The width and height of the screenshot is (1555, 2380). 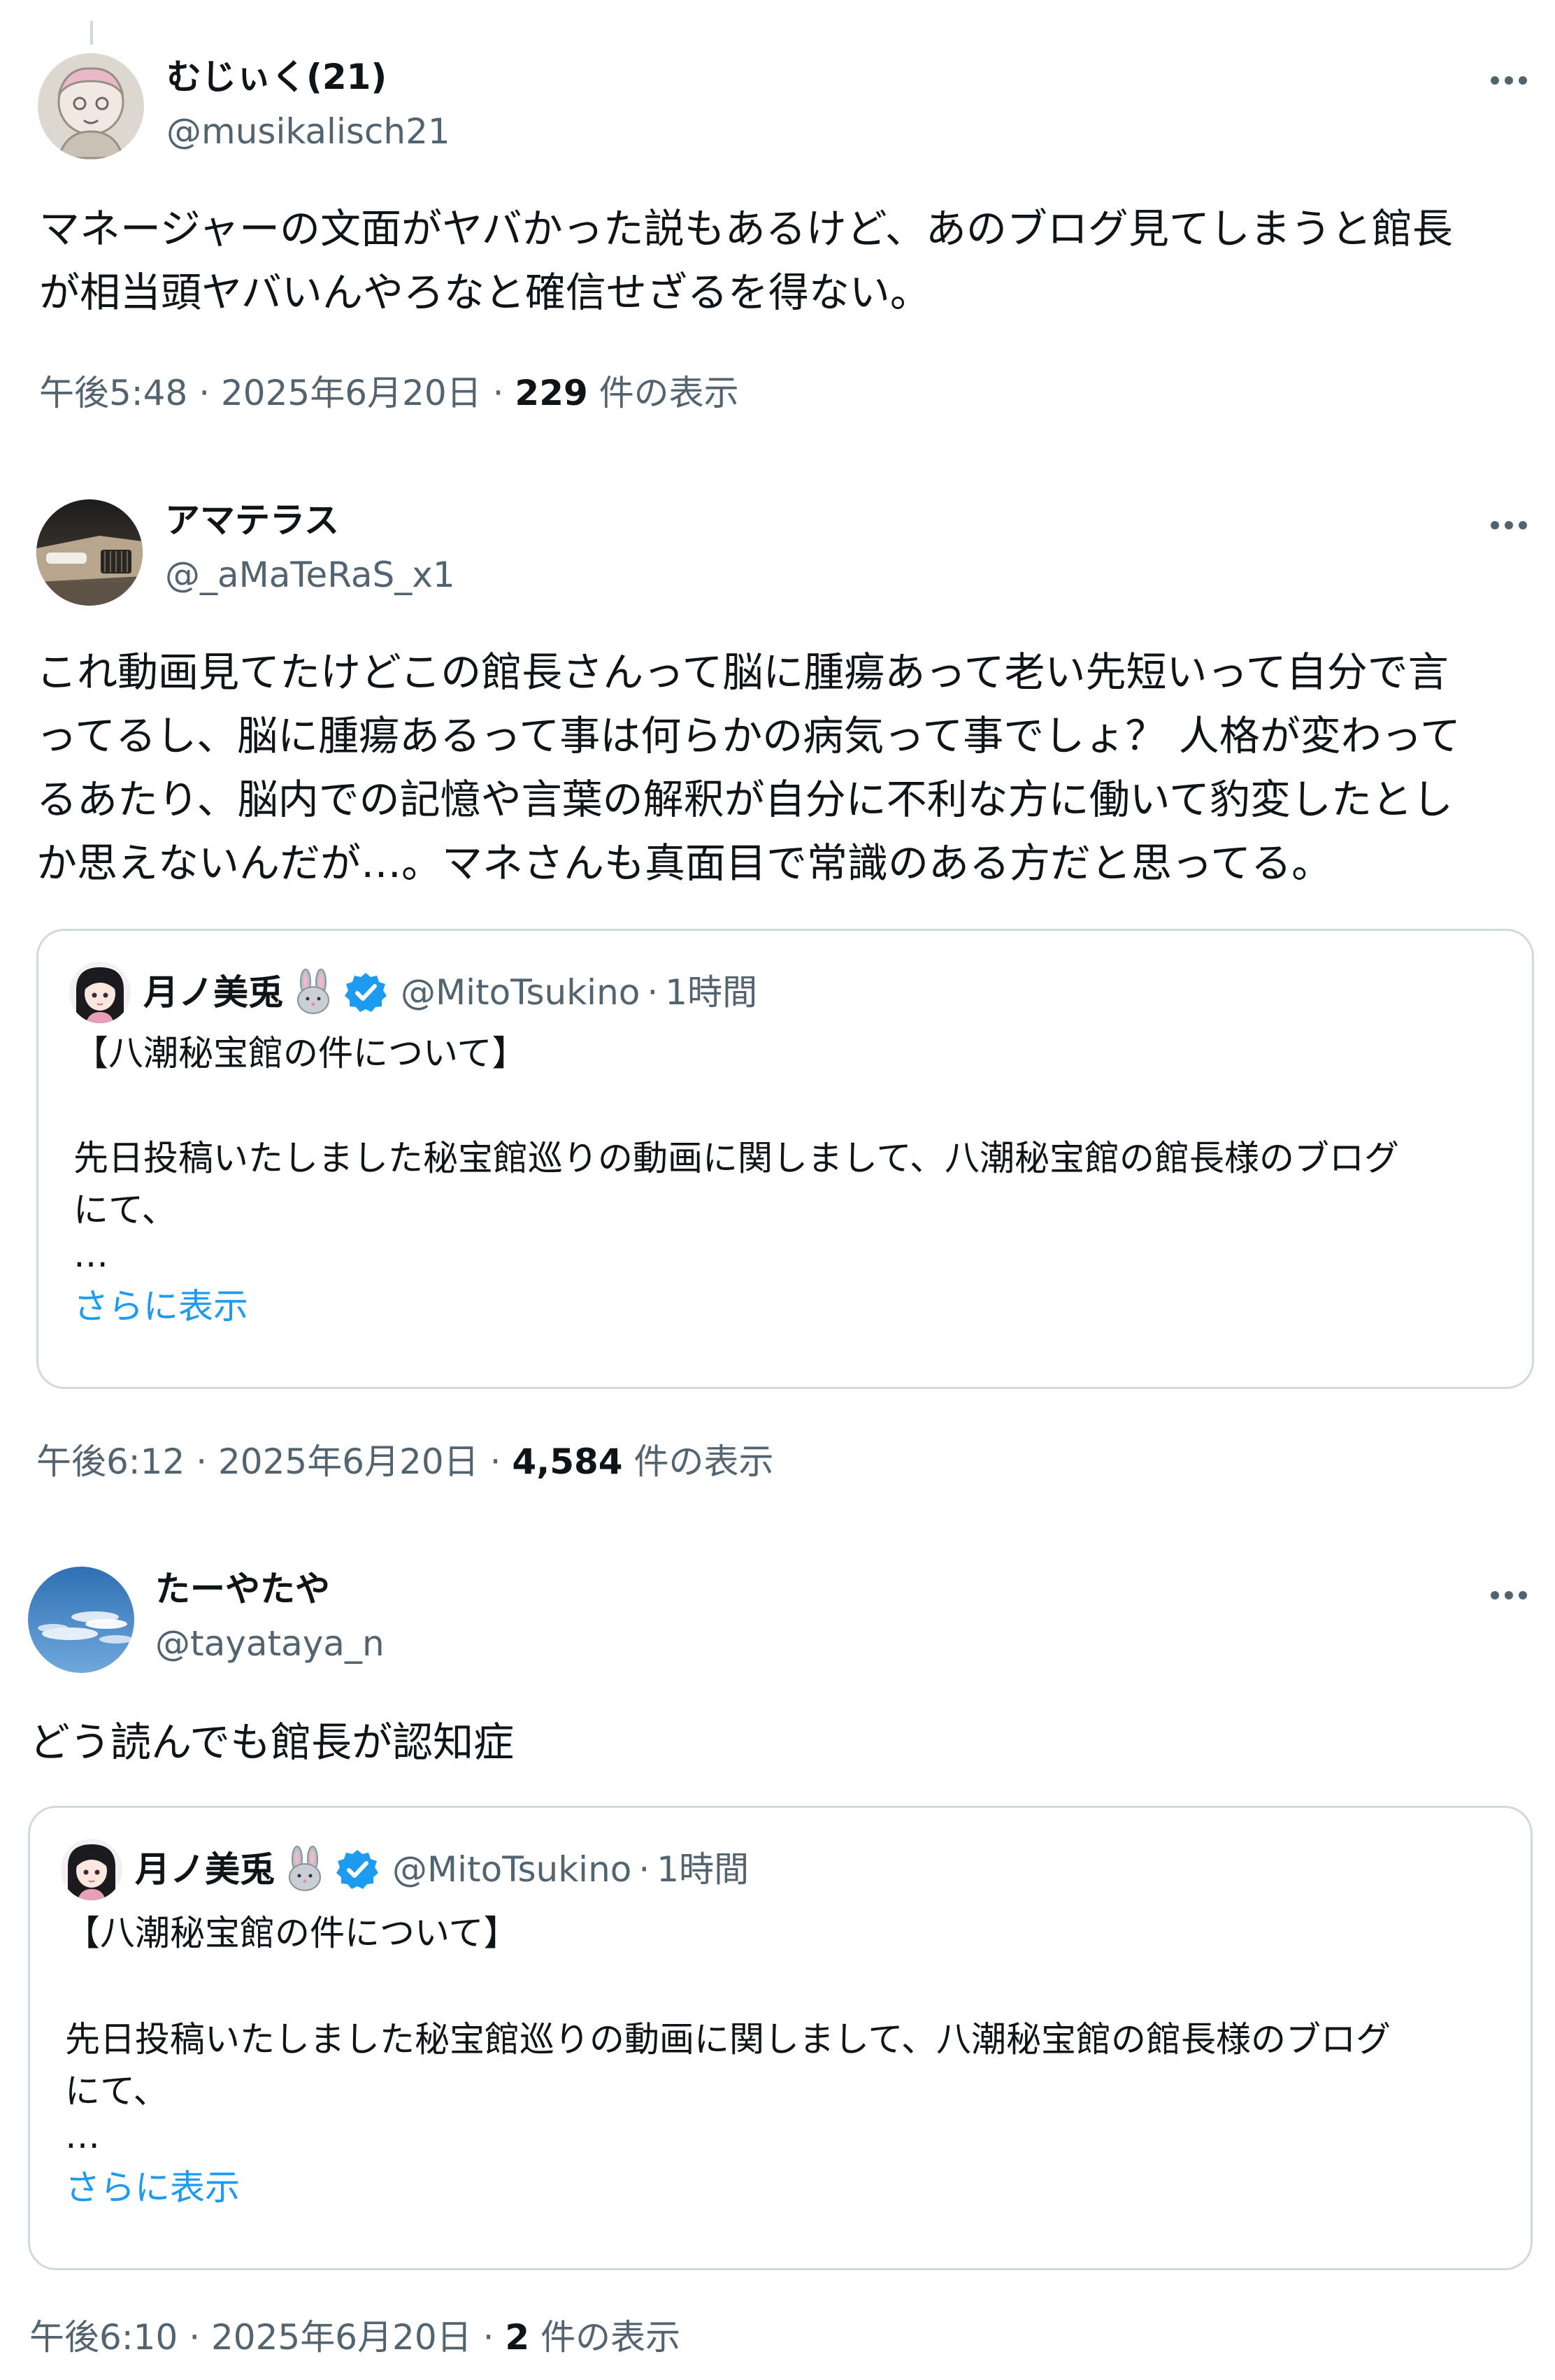 I want to click on post-meta: 午後6:12 · 2025年6月20日 · 4,584 件の表示, so click(x=405, y=1462).